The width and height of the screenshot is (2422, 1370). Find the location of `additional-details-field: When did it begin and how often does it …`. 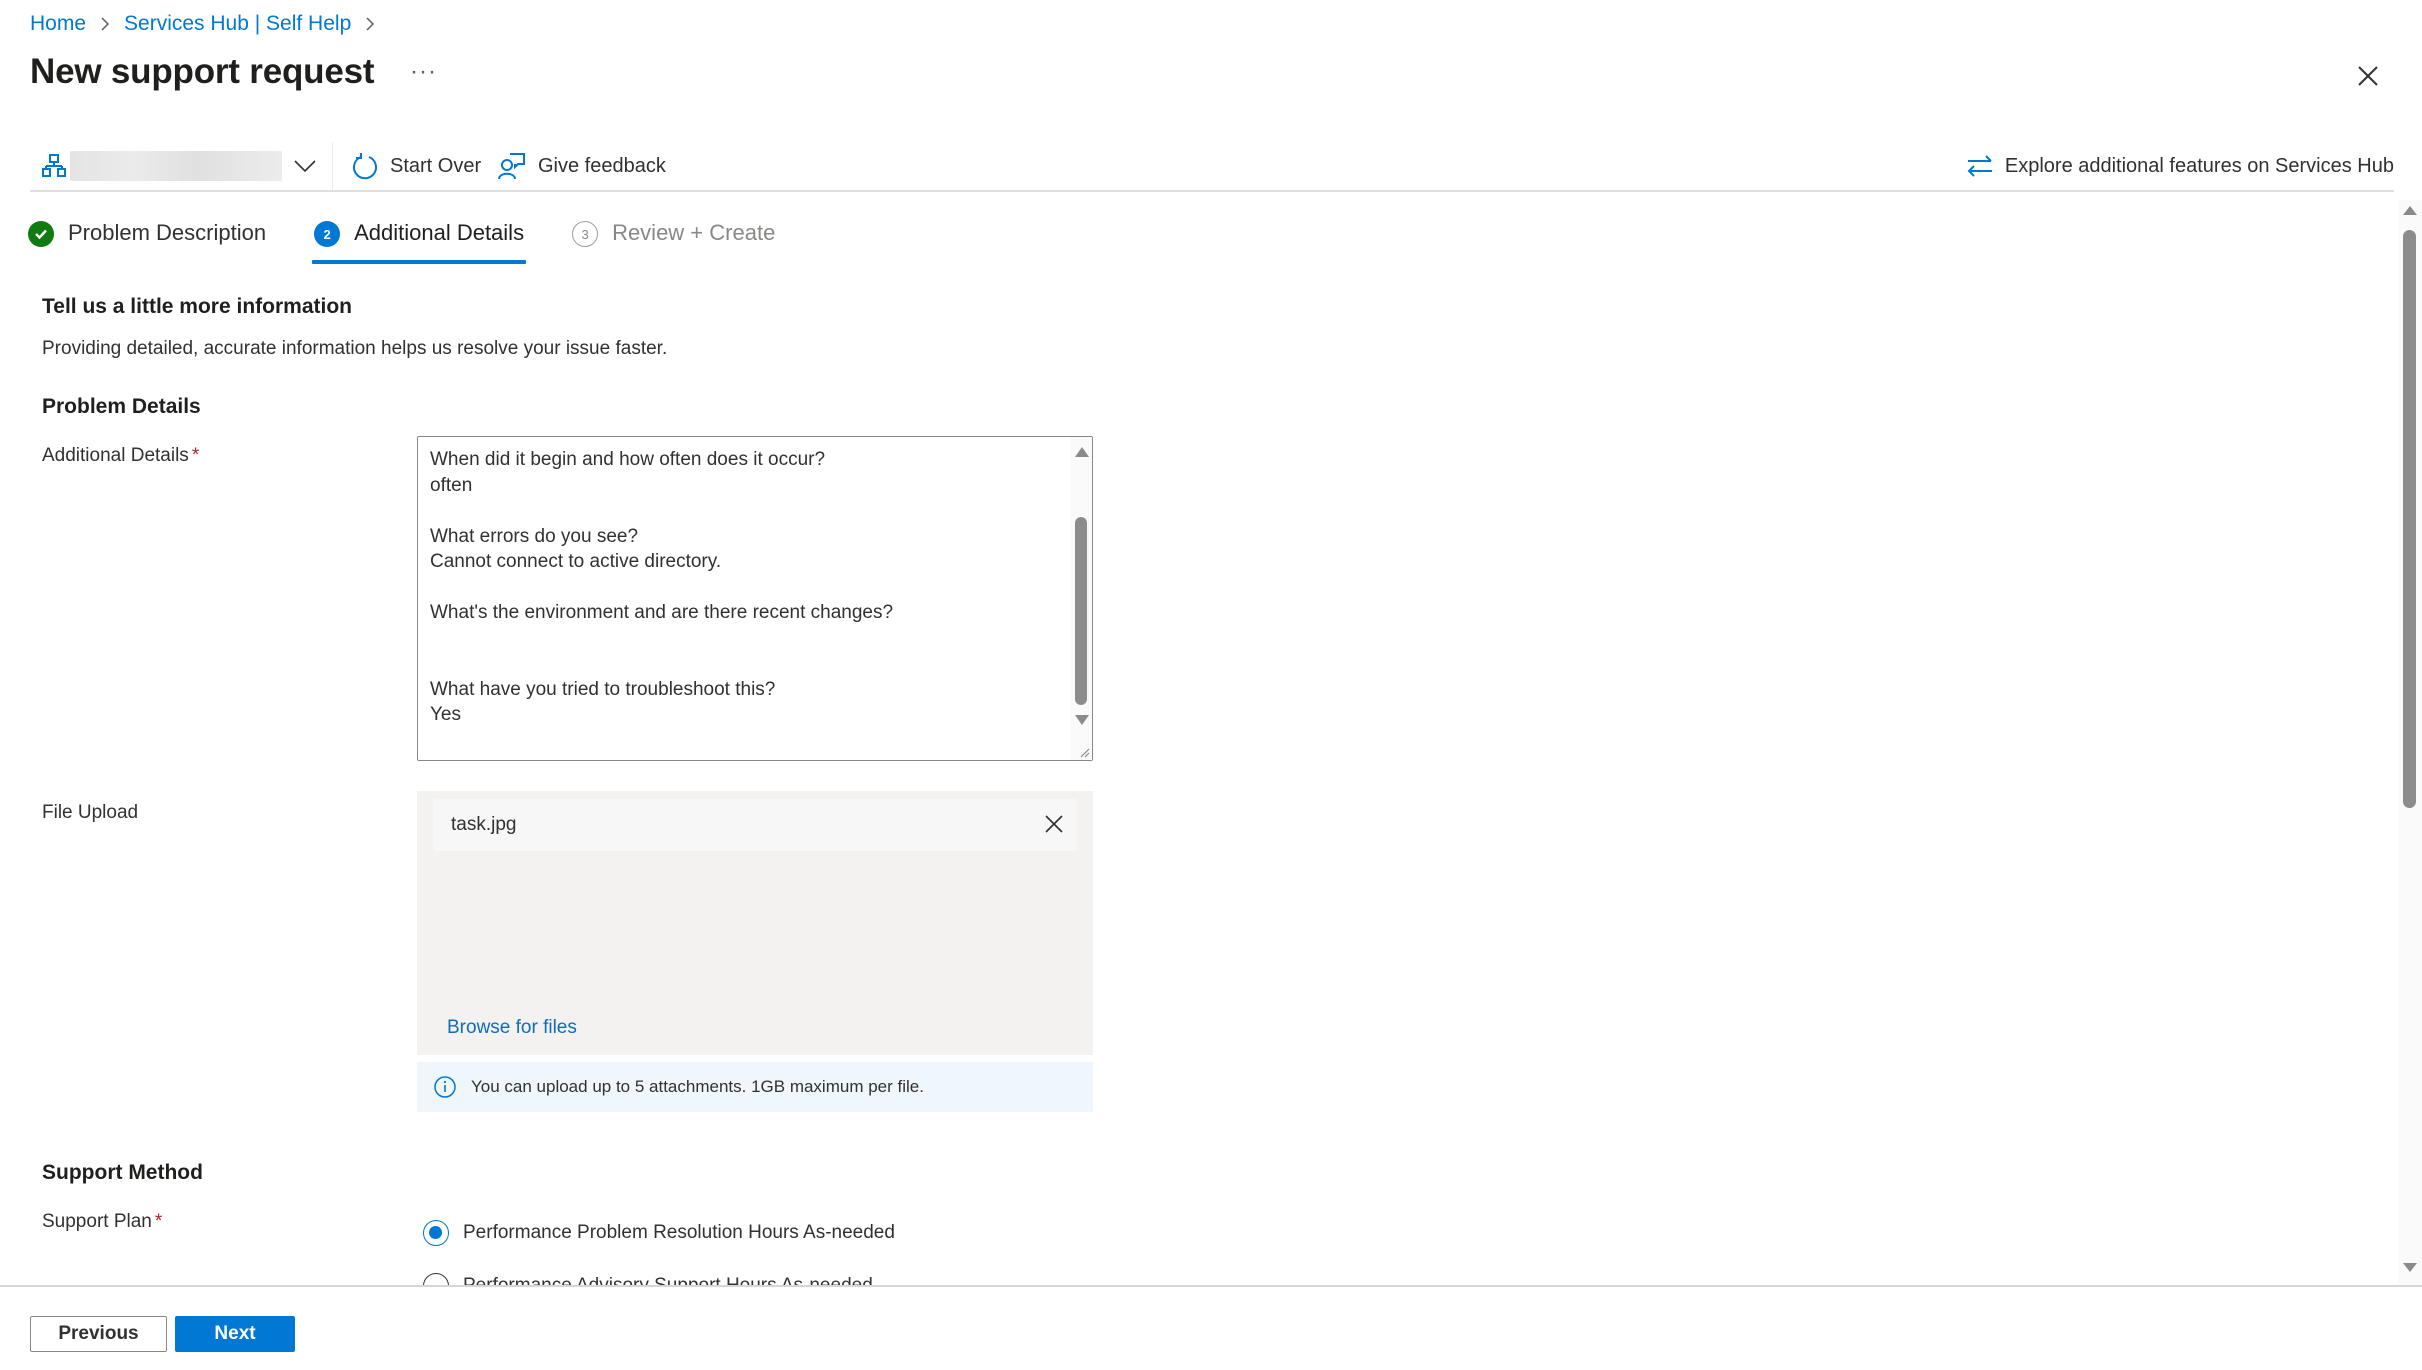

additional-details-field: When did it begin and how often does it … is located at coordinates (755, 598).